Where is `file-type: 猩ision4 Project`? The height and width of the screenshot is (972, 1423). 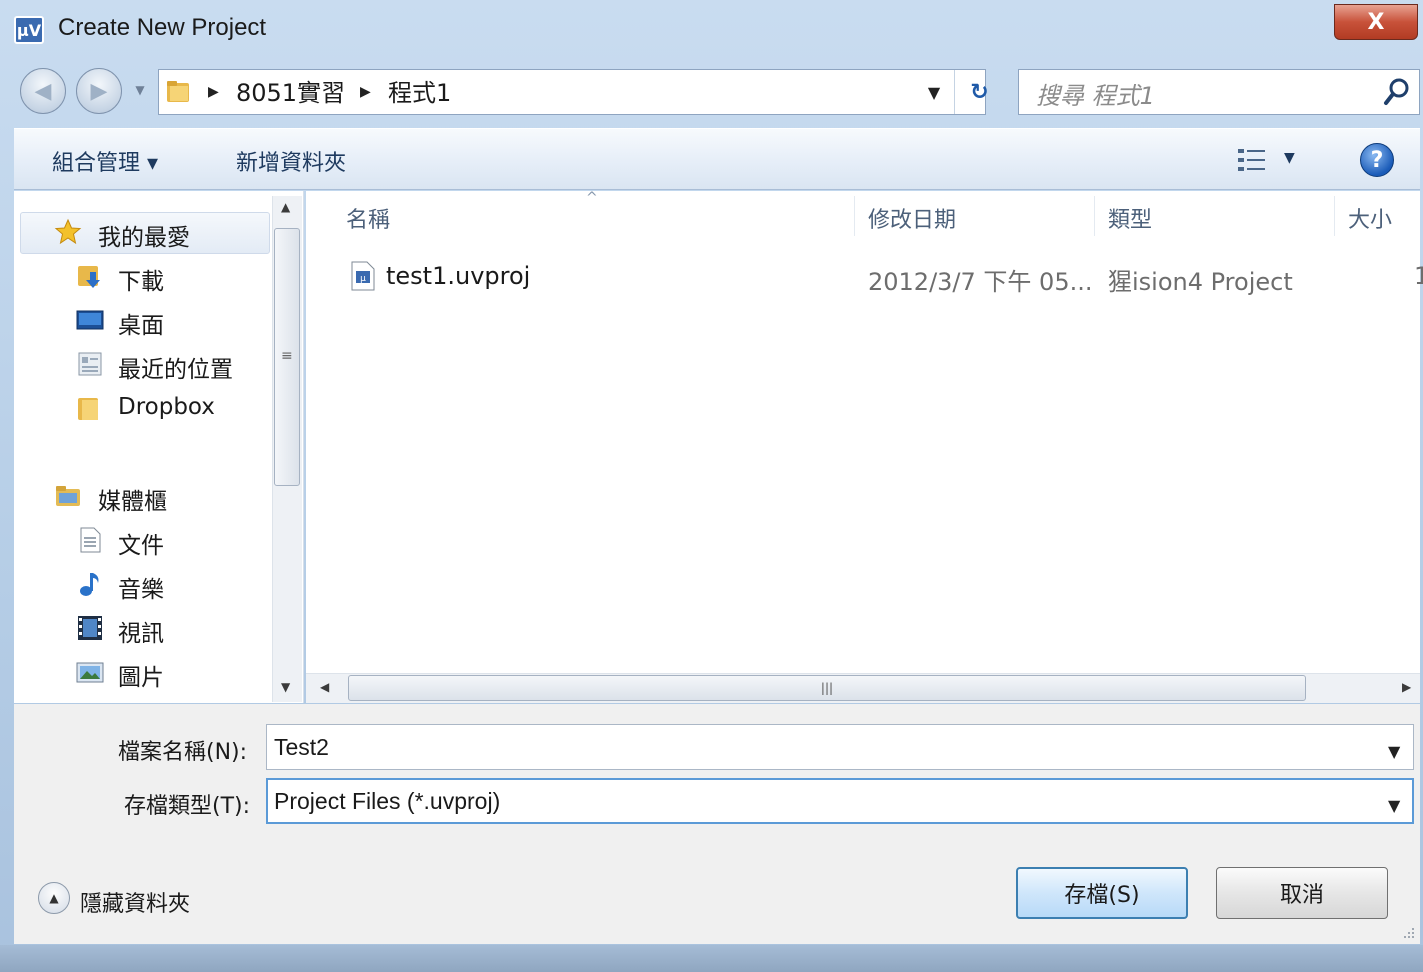 file-type: 猩ision4 Project is located at coordinates (1200, 282).